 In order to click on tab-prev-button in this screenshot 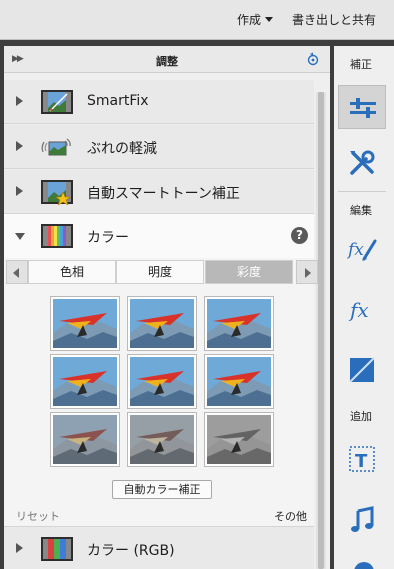, I will do `click(17, 272)`.